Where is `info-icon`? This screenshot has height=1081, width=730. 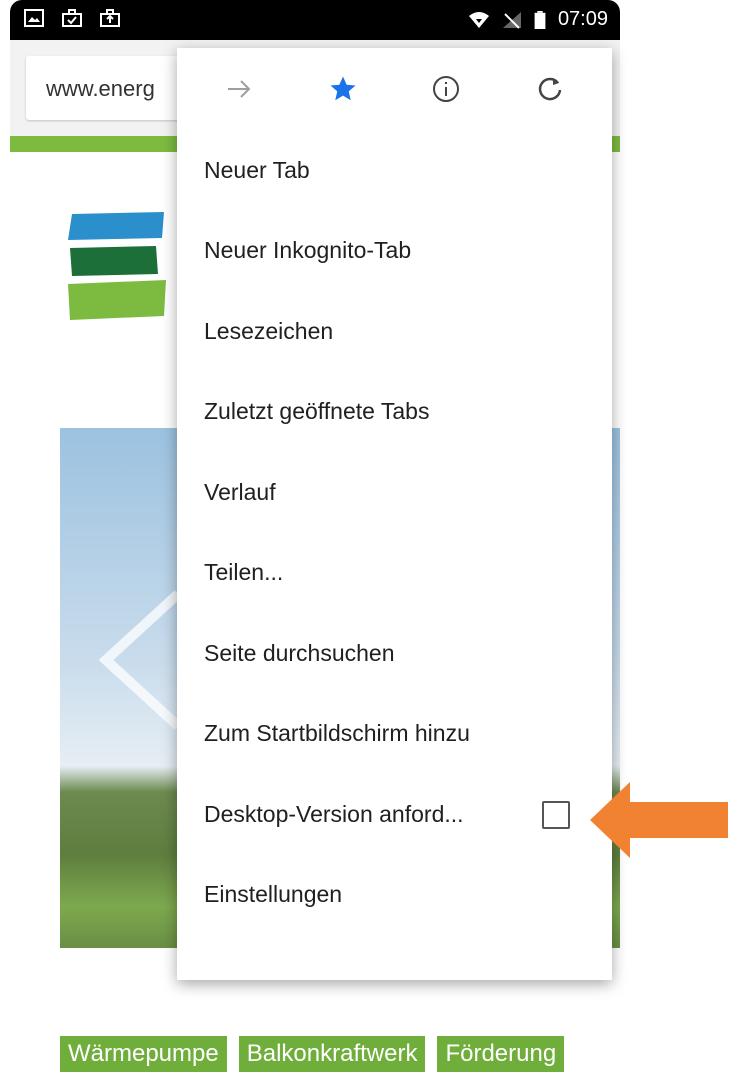 info-icon is located at coordinates (446, 89).